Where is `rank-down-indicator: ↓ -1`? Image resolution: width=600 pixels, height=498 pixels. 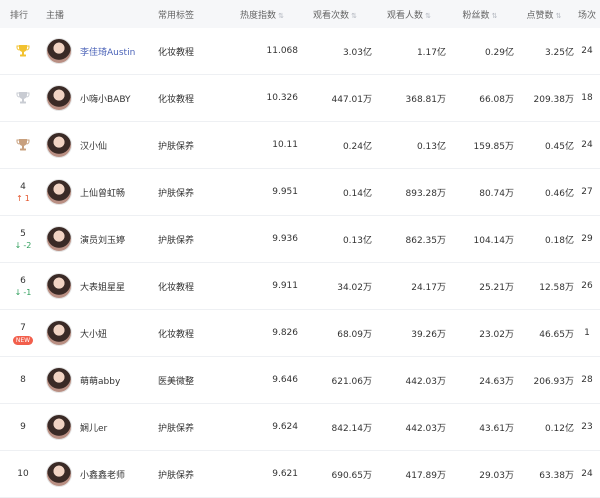 rank-down-indicator: ↓ -1 is located at coordinates (23, 292).